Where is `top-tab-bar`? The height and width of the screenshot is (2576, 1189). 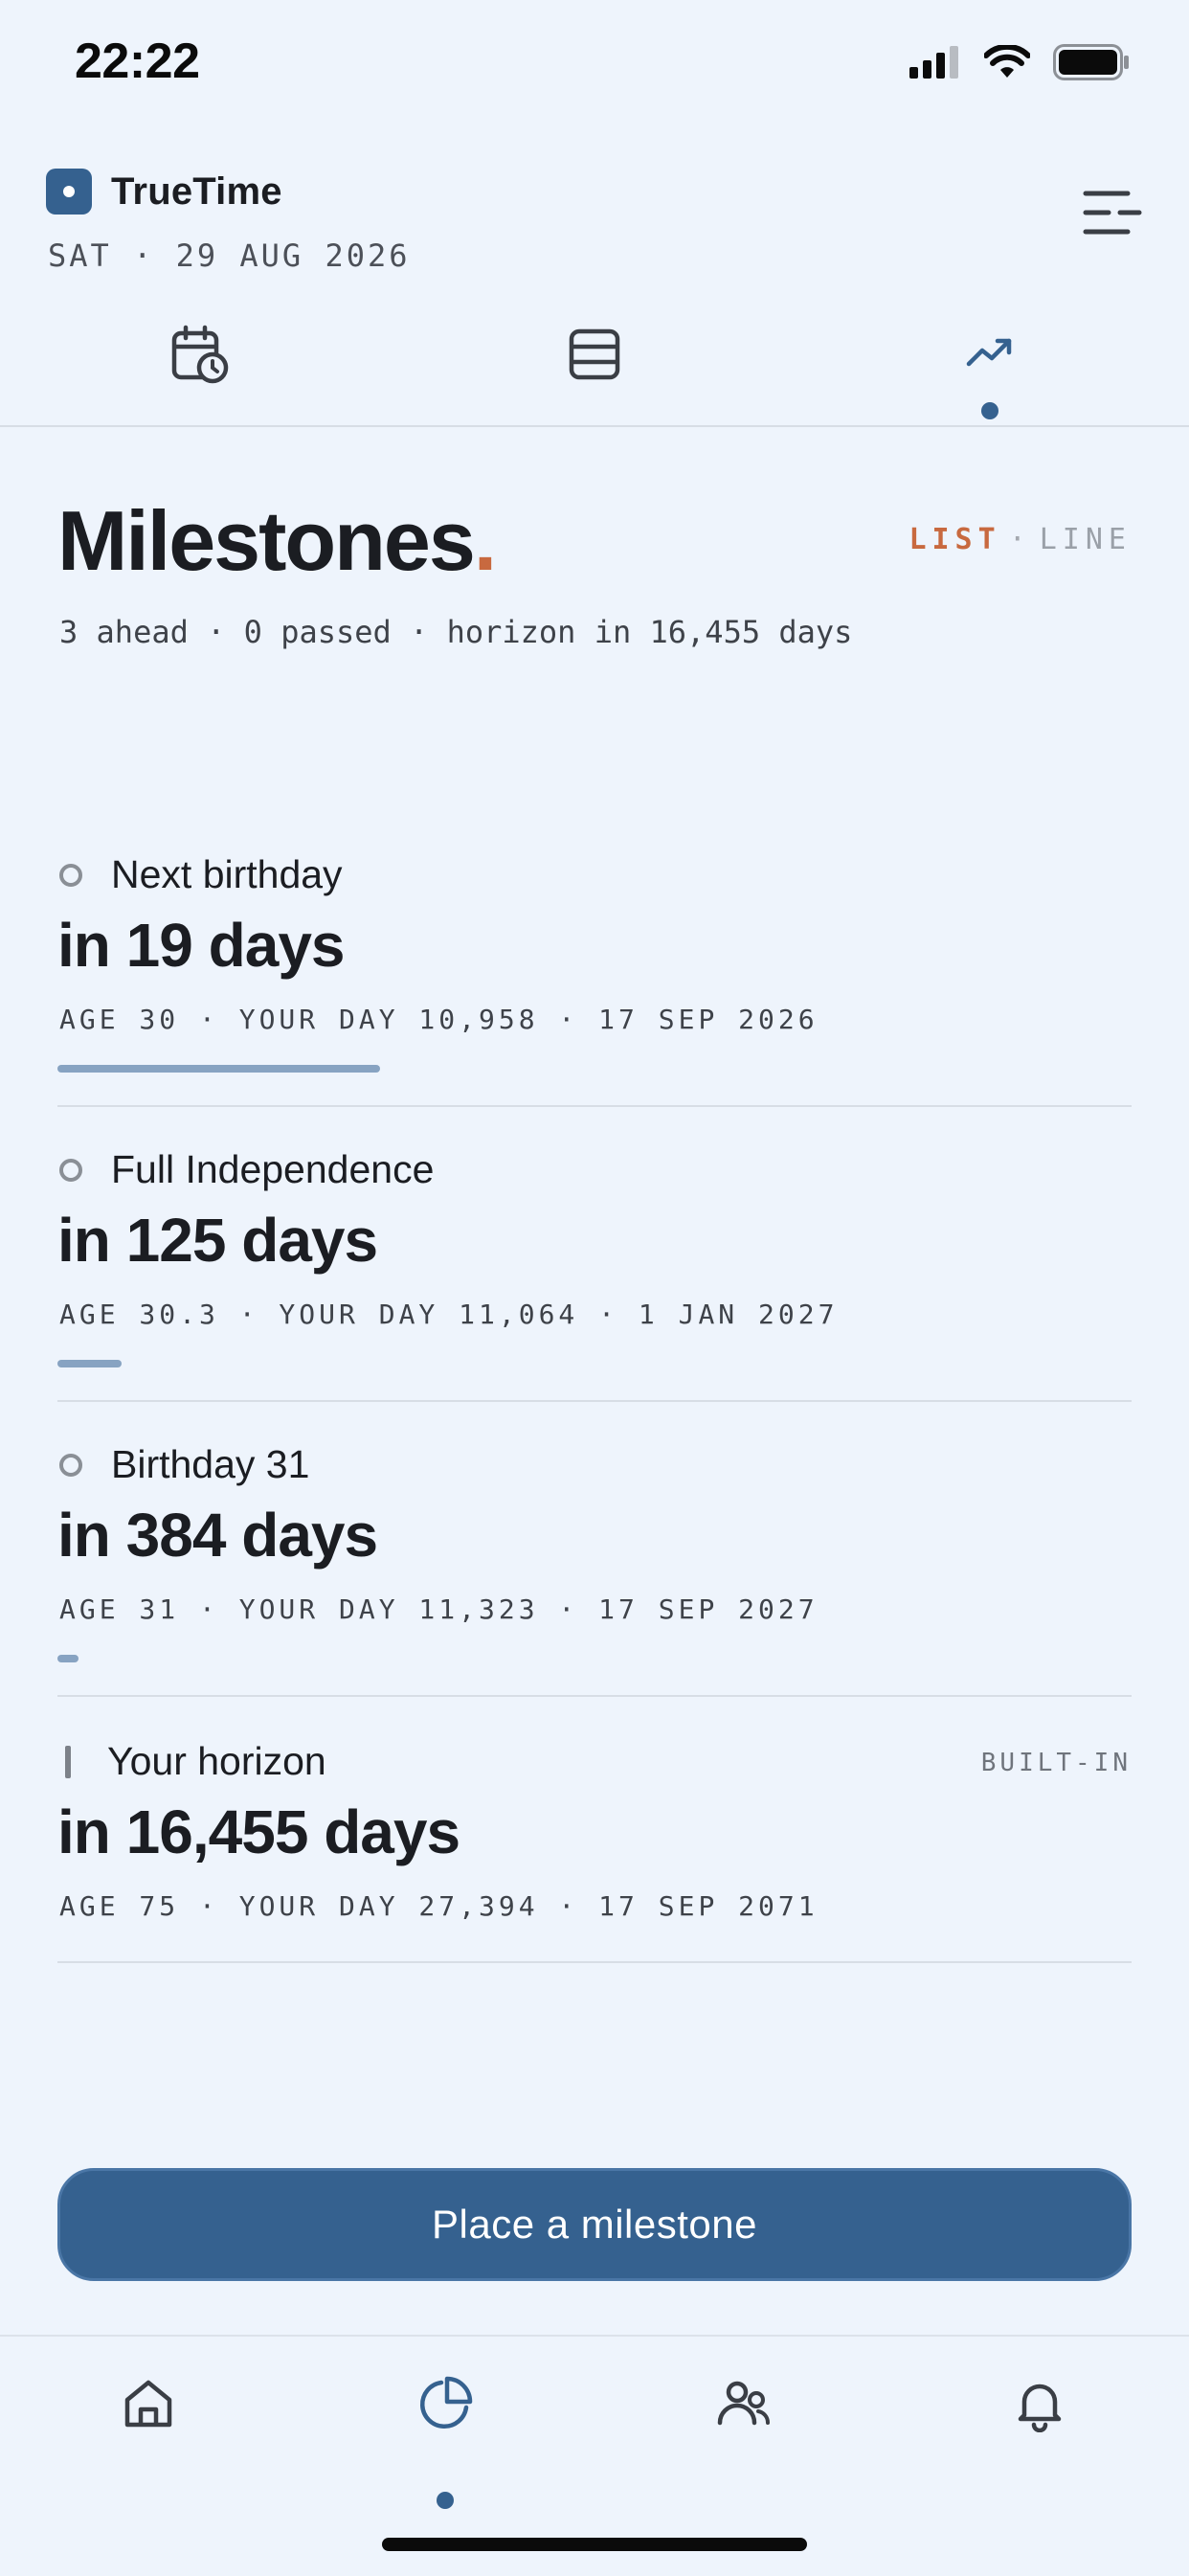
top-tab-bar is located at coordinates (594, 366).